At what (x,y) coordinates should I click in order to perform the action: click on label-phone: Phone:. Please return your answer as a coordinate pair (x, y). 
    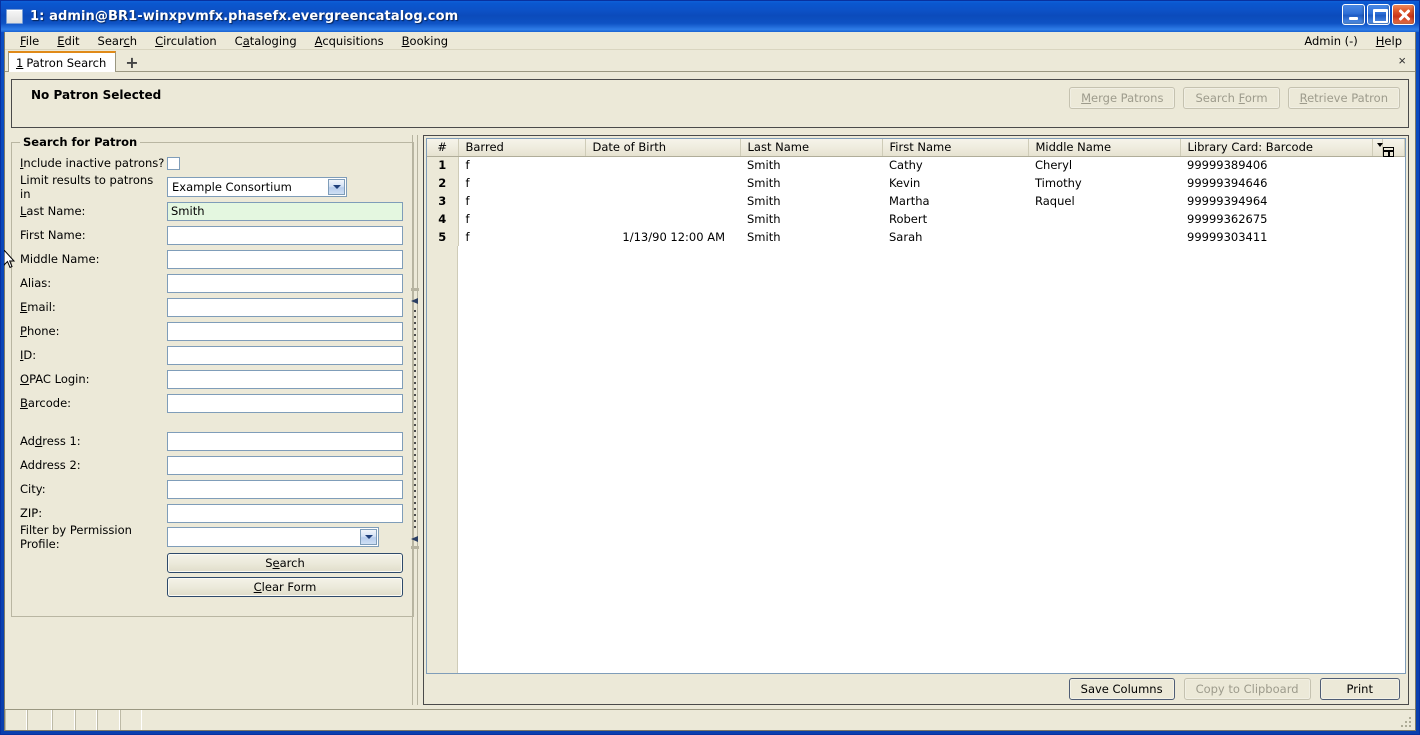
    Looking at the image, I should click on (40, 331).